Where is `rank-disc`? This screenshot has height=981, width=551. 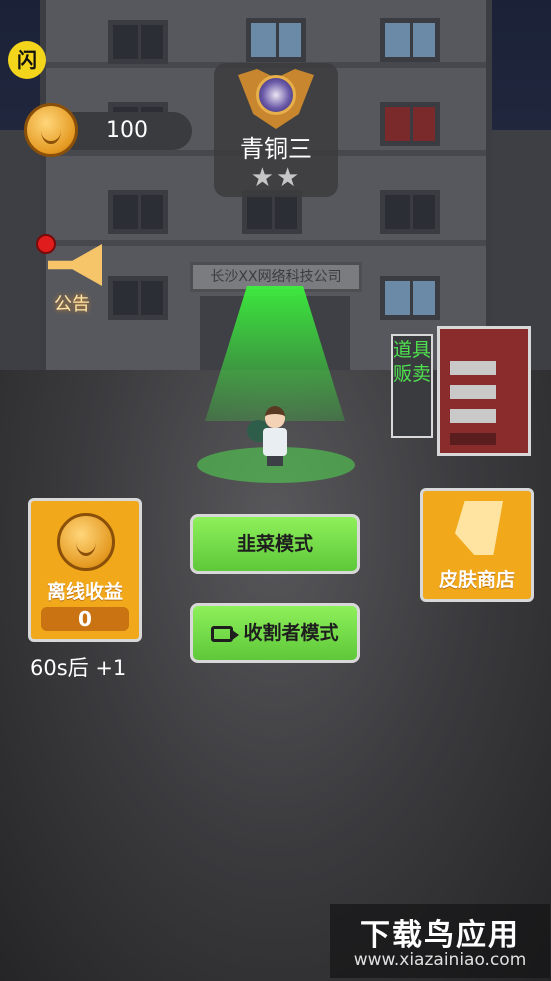 rank-disc is located at coordinates (276, 95).